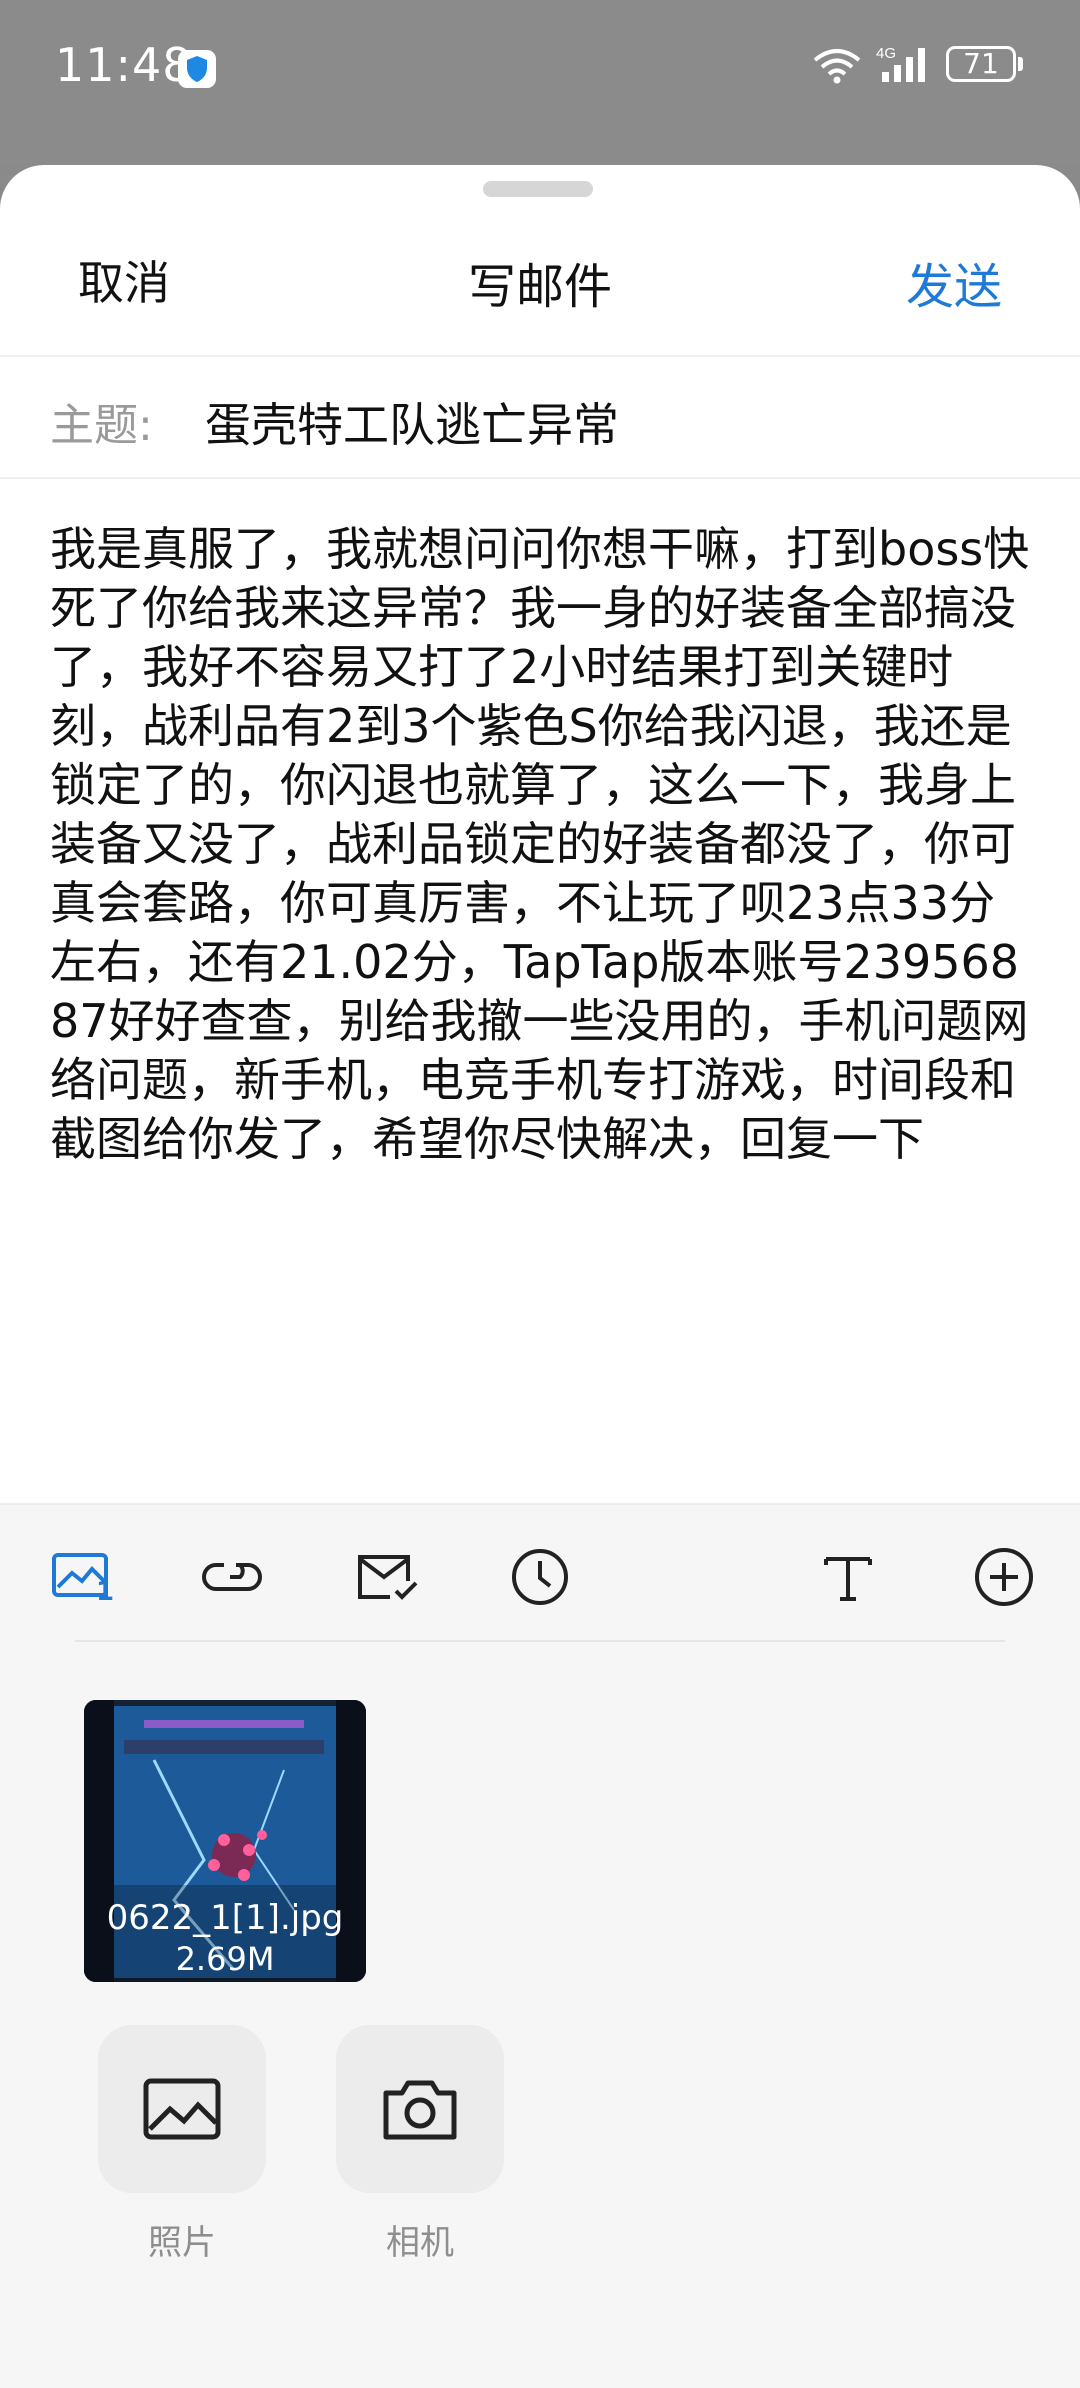  What do you see at coordinates (197, 69) in the screenshot?
I see `shield-icon` at bounding box center [197, 69].